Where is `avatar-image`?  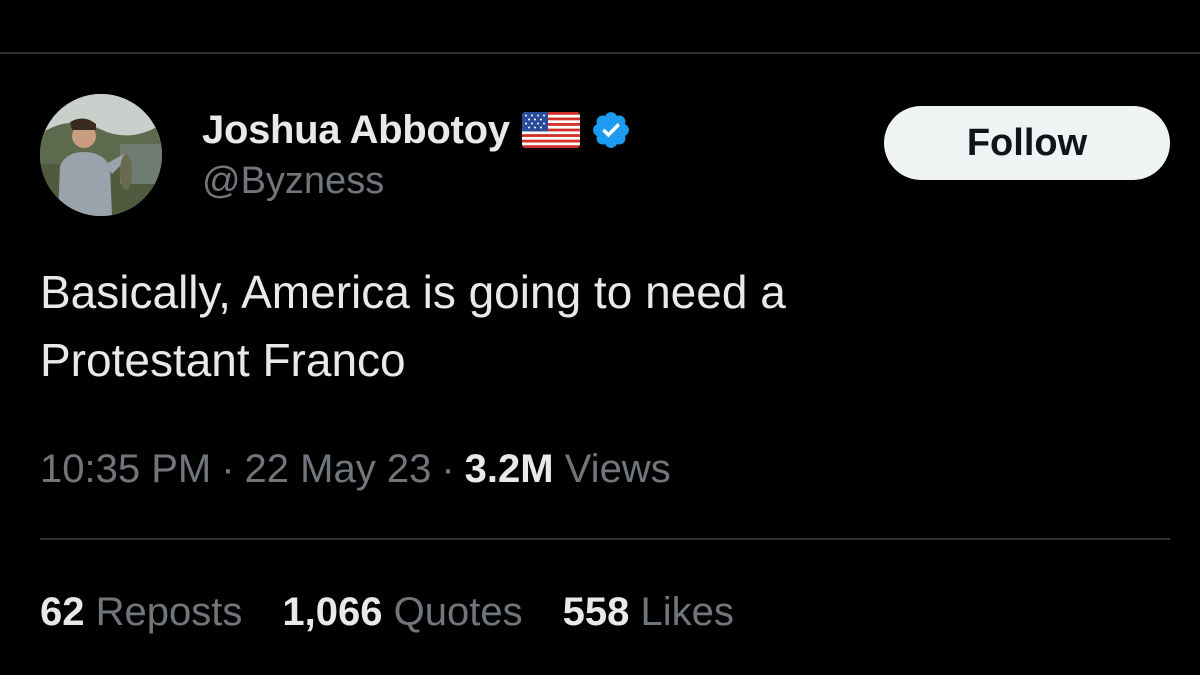 avatar-image is located at coordinates (101, 155).